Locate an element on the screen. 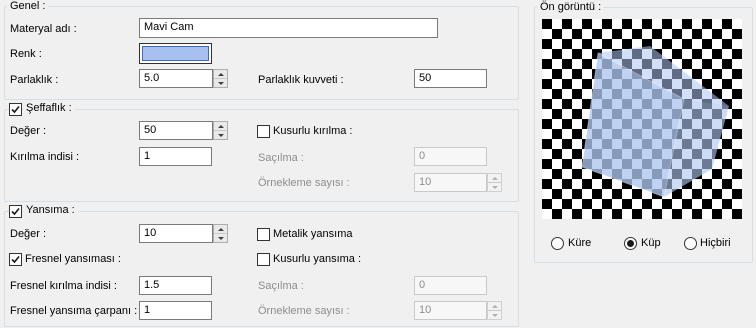  reflection-checkbox is located at coordinates (15, 211).